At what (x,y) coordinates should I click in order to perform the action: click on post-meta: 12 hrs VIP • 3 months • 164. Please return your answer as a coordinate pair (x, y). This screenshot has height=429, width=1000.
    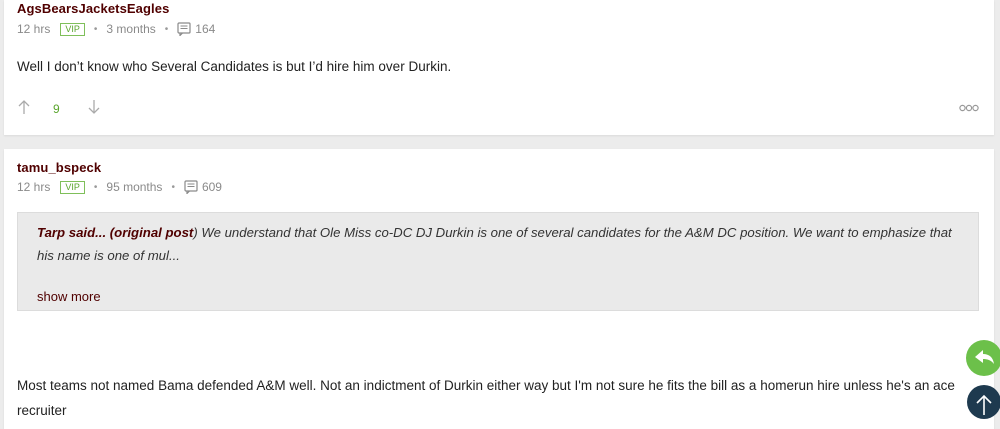
    Looking at the image, I should click on (116, 29).